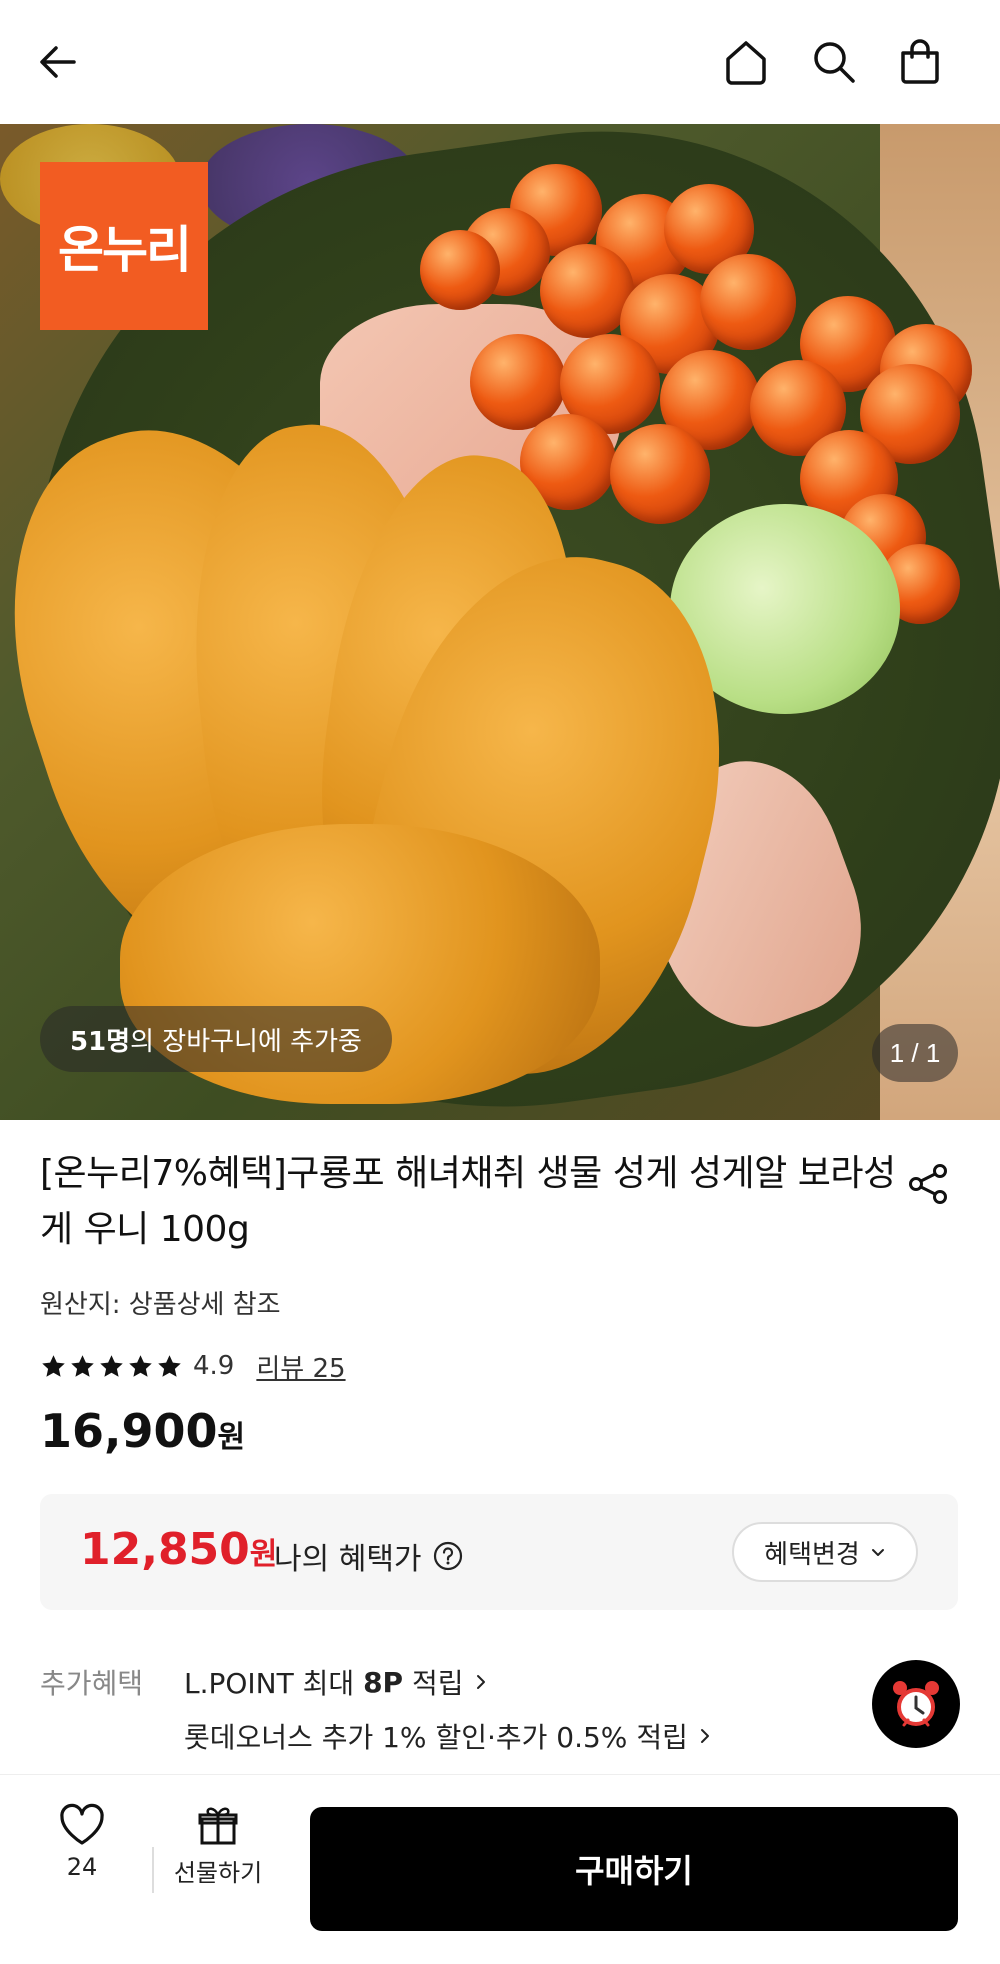 The width and height of the screenshot is (1000, 1964). I want to click on product-title: [온누리7%혜택]구룡포 해녀채취 생물 성게 성게알 보라성게 우니 100g, so click(468, 1201).